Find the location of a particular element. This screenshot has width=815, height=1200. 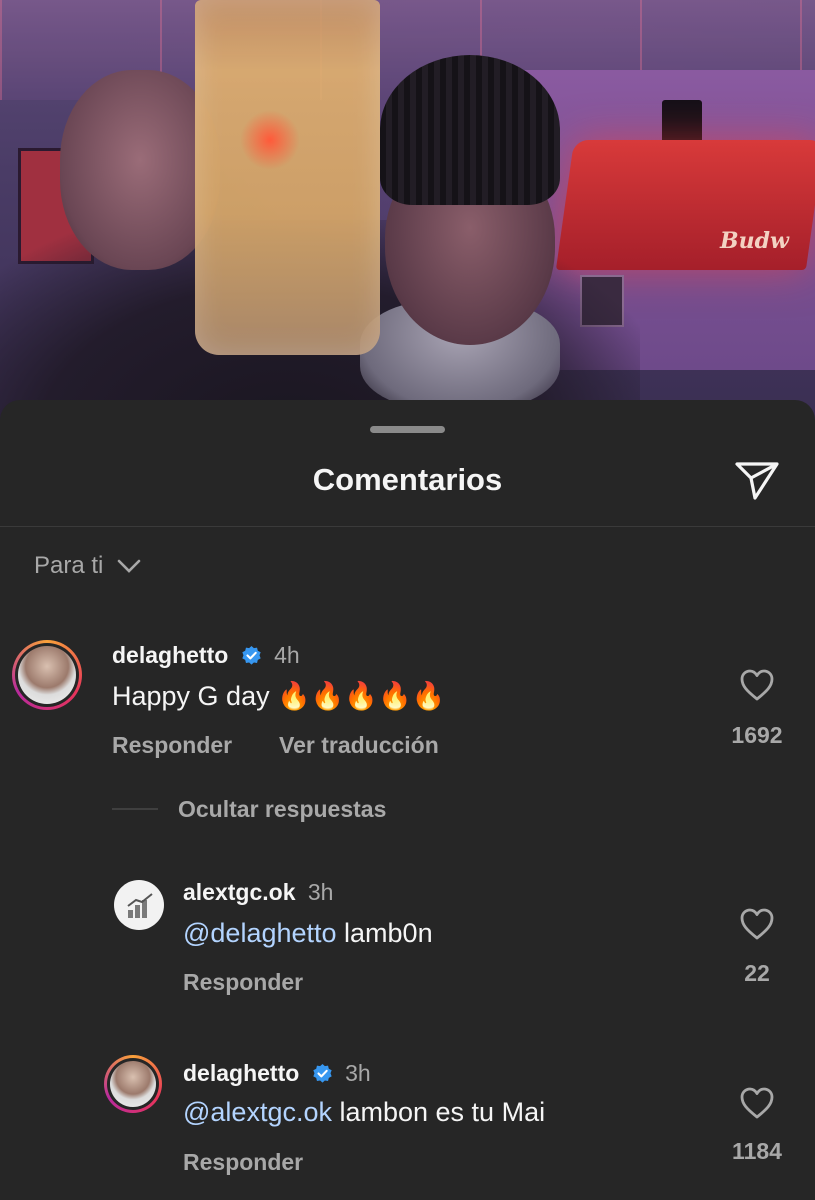

sort-filter-dropdown: Para ti is located at coordinates (87, 566).